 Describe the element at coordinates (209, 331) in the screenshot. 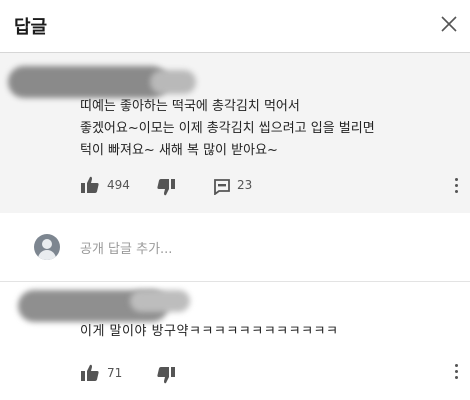

I see `comment-text: 이게 말이야 방구약ㅋㅋㅋㅋㅋㅋㅋㅋㅋㅋㅋㅋ` at that location.